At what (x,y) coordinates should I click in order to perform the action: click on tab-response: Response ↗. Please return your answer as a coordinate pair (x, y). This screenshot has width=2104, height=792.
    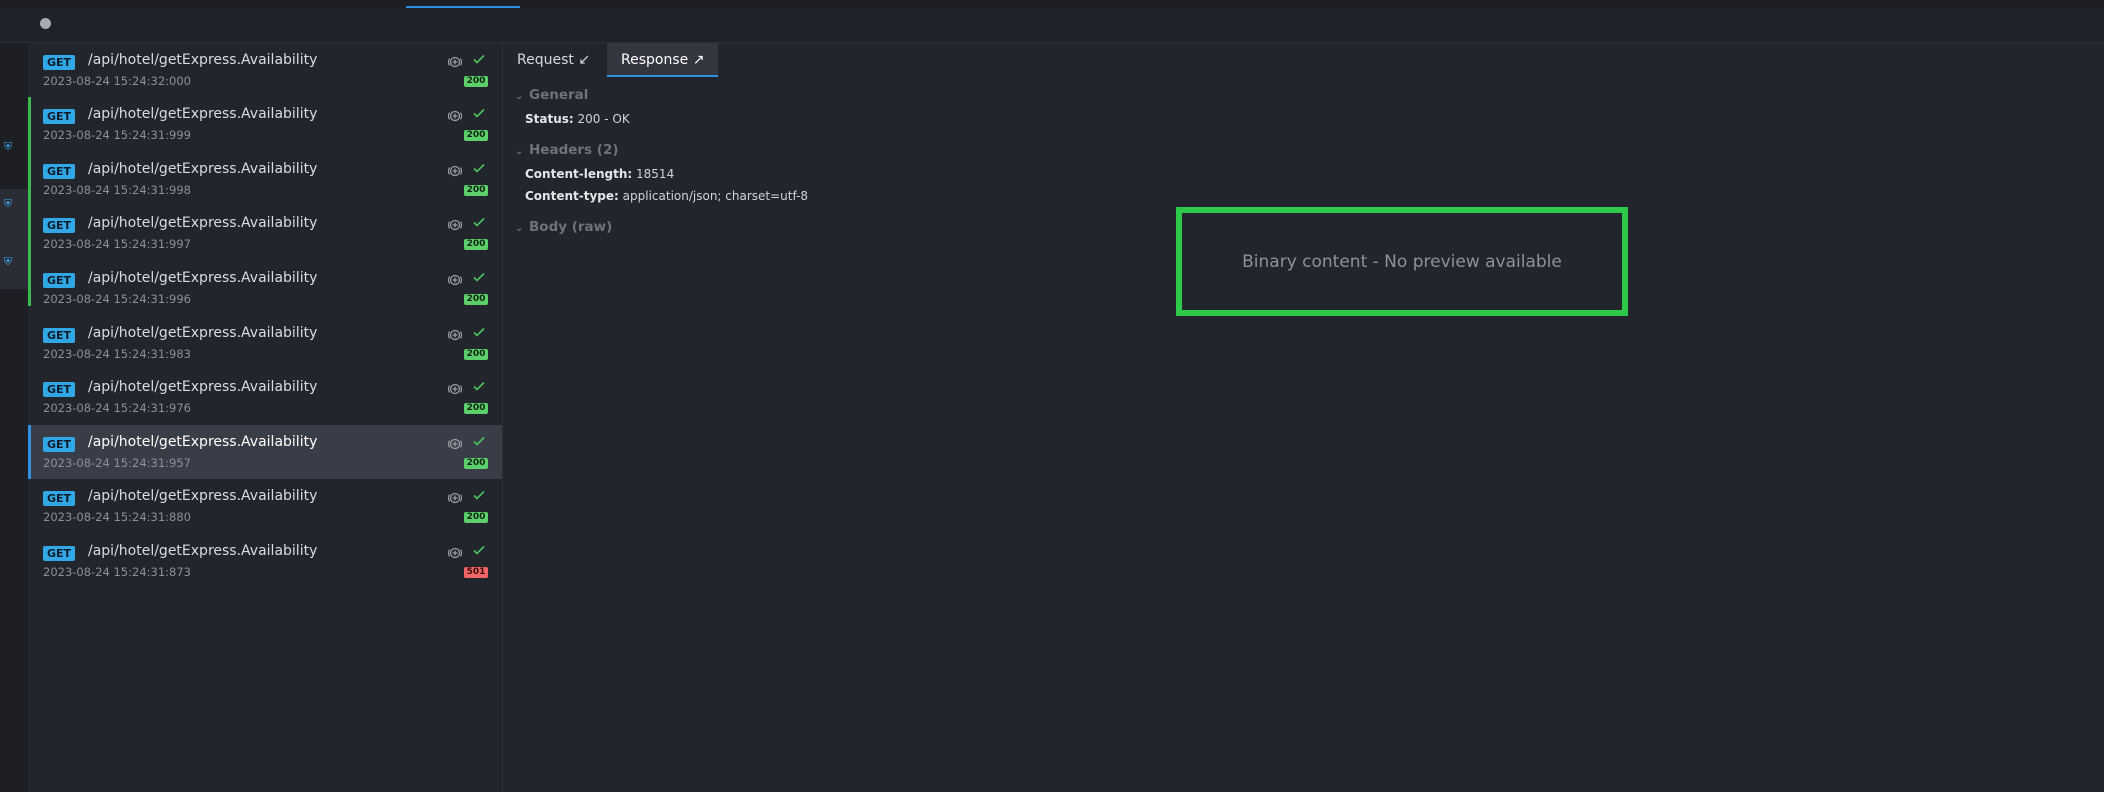
    Looking at the image, I should click on (663, 60).